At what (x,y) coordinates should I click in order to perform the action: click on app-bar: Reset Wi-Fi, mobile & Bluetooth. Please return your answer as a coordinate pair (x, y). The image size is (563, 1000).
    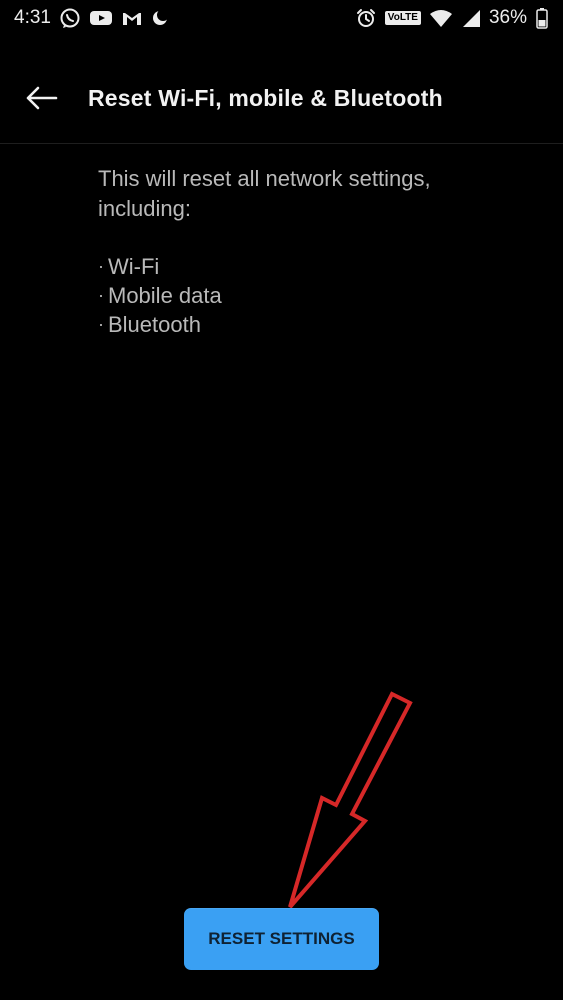
    Looking at the image, I should click on (281, 98).